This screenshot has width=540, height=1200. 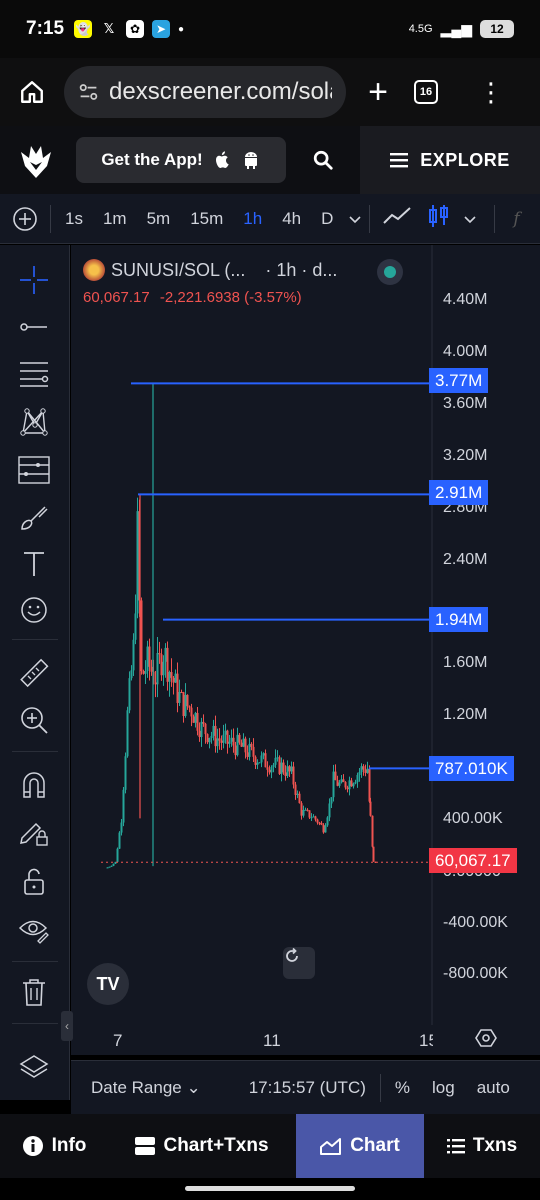 I want to click on nav-info: Info, so click(x=54, y=1146).